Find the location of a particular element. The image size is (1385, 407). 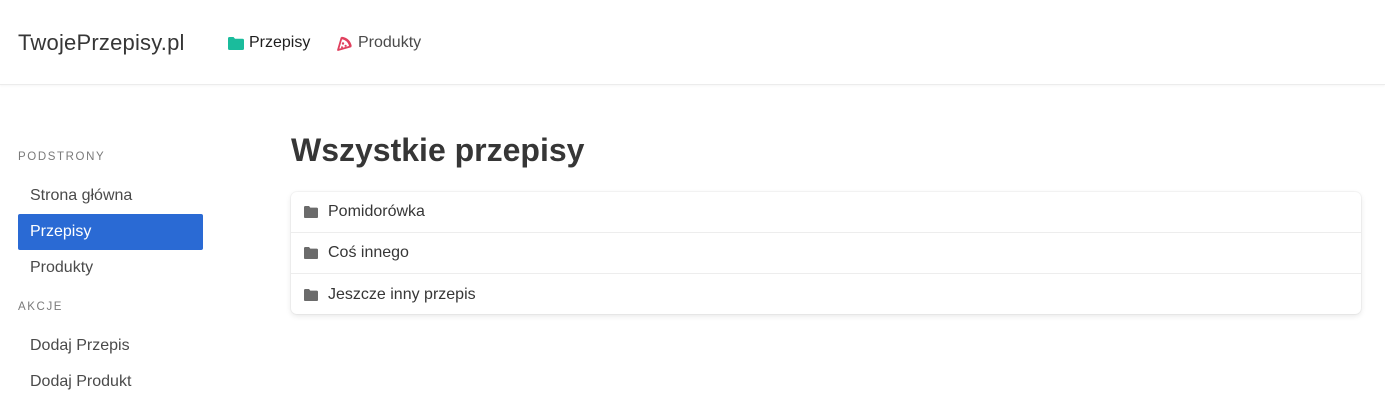

recipe-name: Jeszcze inny przepis is located at coordinates (402, 294).